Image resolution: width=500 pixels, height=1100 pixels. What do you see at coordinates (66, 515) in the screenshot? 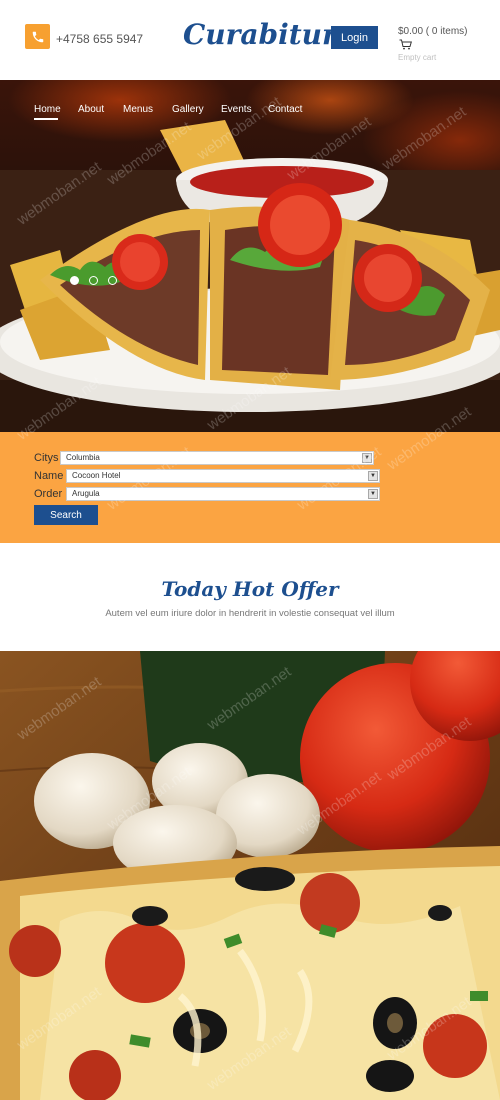
I see `search-button: Search` at bounding box center [66, 515].